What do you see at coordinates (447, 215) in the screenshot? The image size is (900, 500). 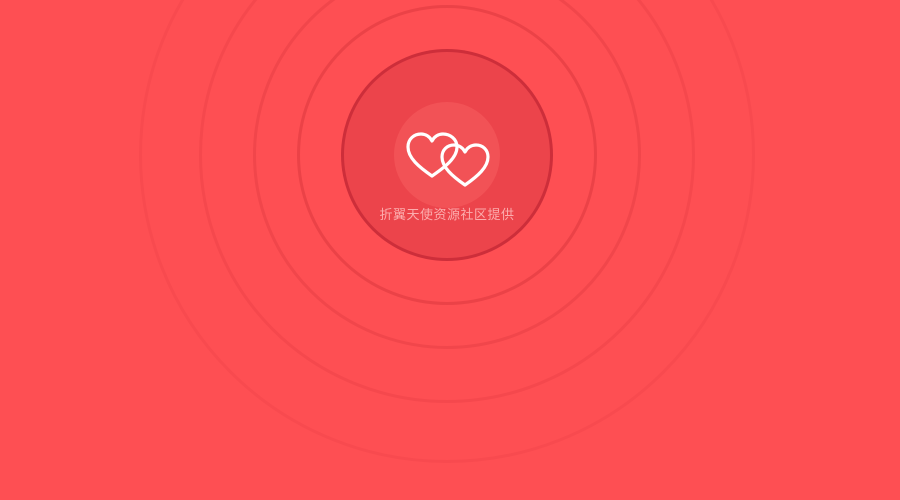 I see `provider-caption: 折翼天使资源社区提供` at bounding box center [447, 215].